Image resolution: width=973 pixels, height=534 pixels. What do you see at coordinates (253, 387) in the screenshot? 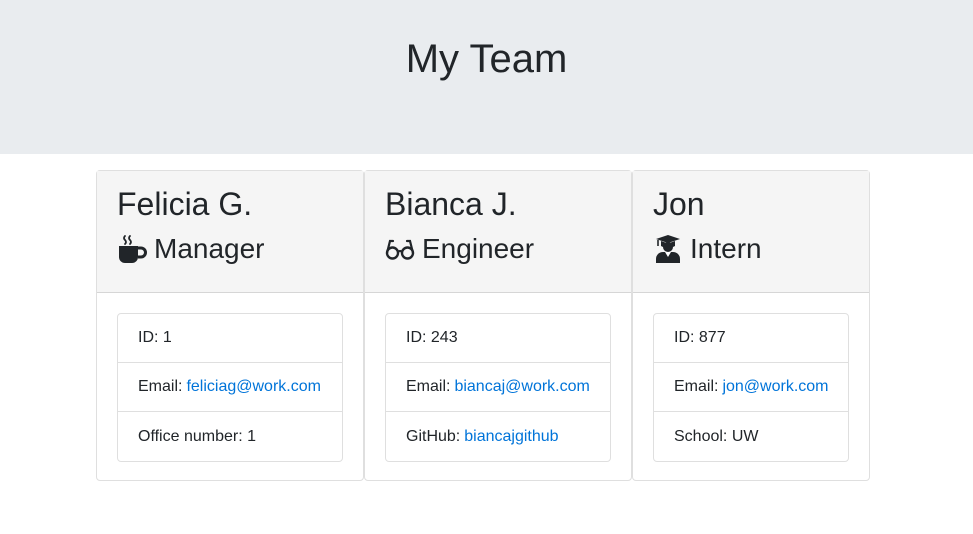
I see `email-link: feliciag@work.com` at bounding box center [253, 387].